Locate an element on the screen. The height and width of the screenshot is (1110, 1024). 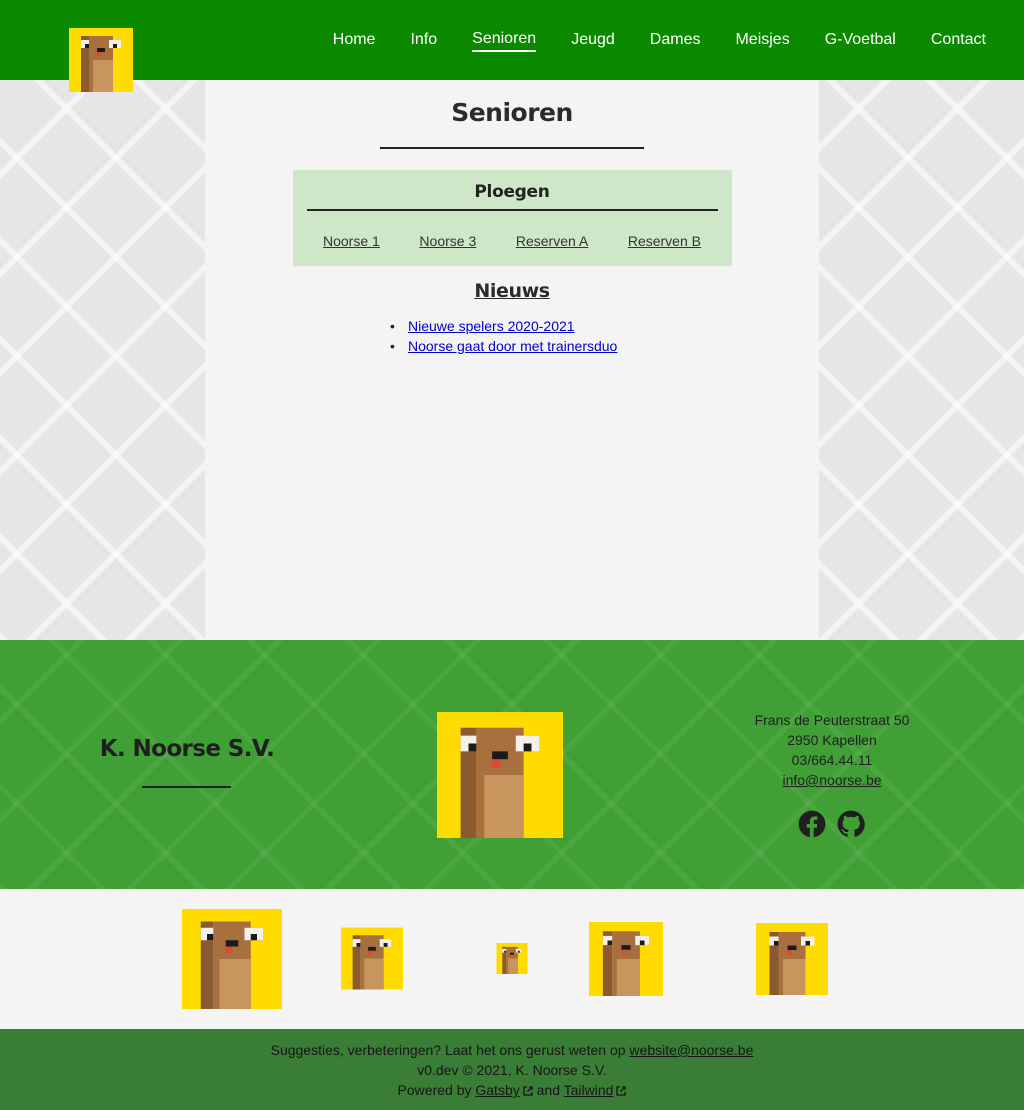
nav-item-home: Home is located at coordinates (354, 40).